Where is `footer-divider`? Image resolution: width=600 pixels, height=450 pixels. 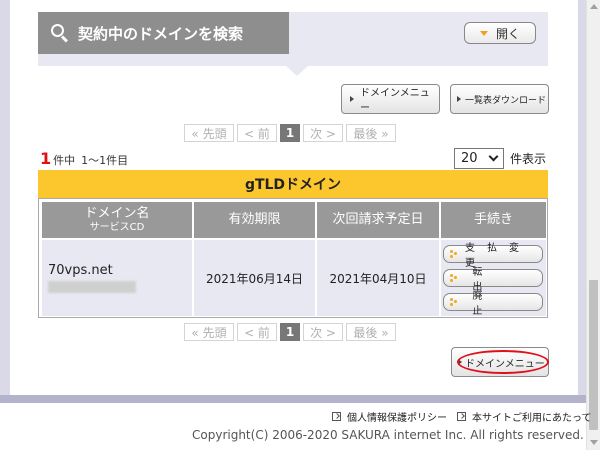 footer-divider is located at coordinates (293, 399).